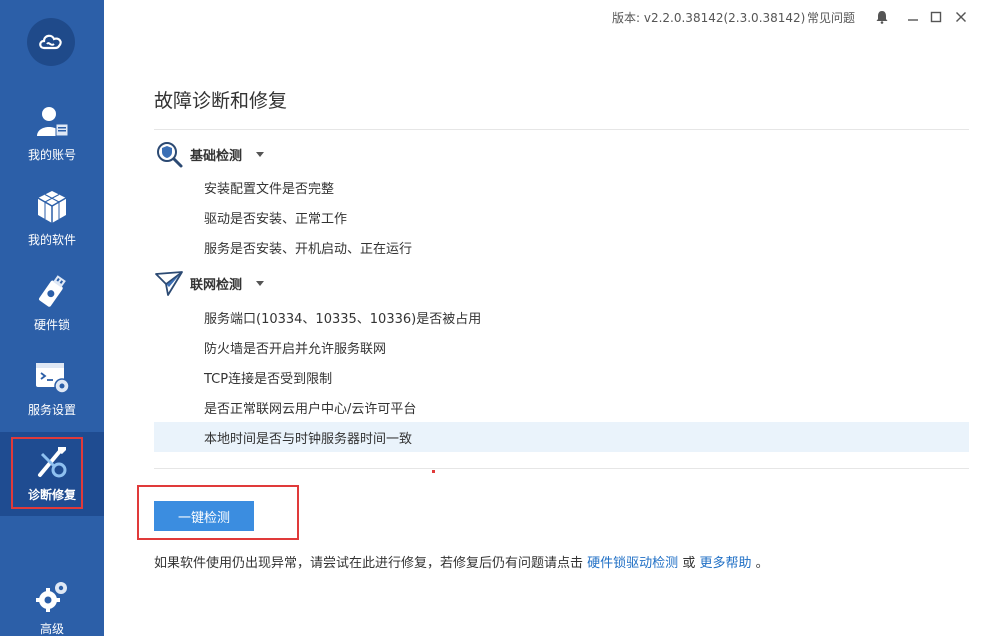 Image resolution: width=983 pixels, height=636 pixels. I want to click on top-divider, so click(561, 129).